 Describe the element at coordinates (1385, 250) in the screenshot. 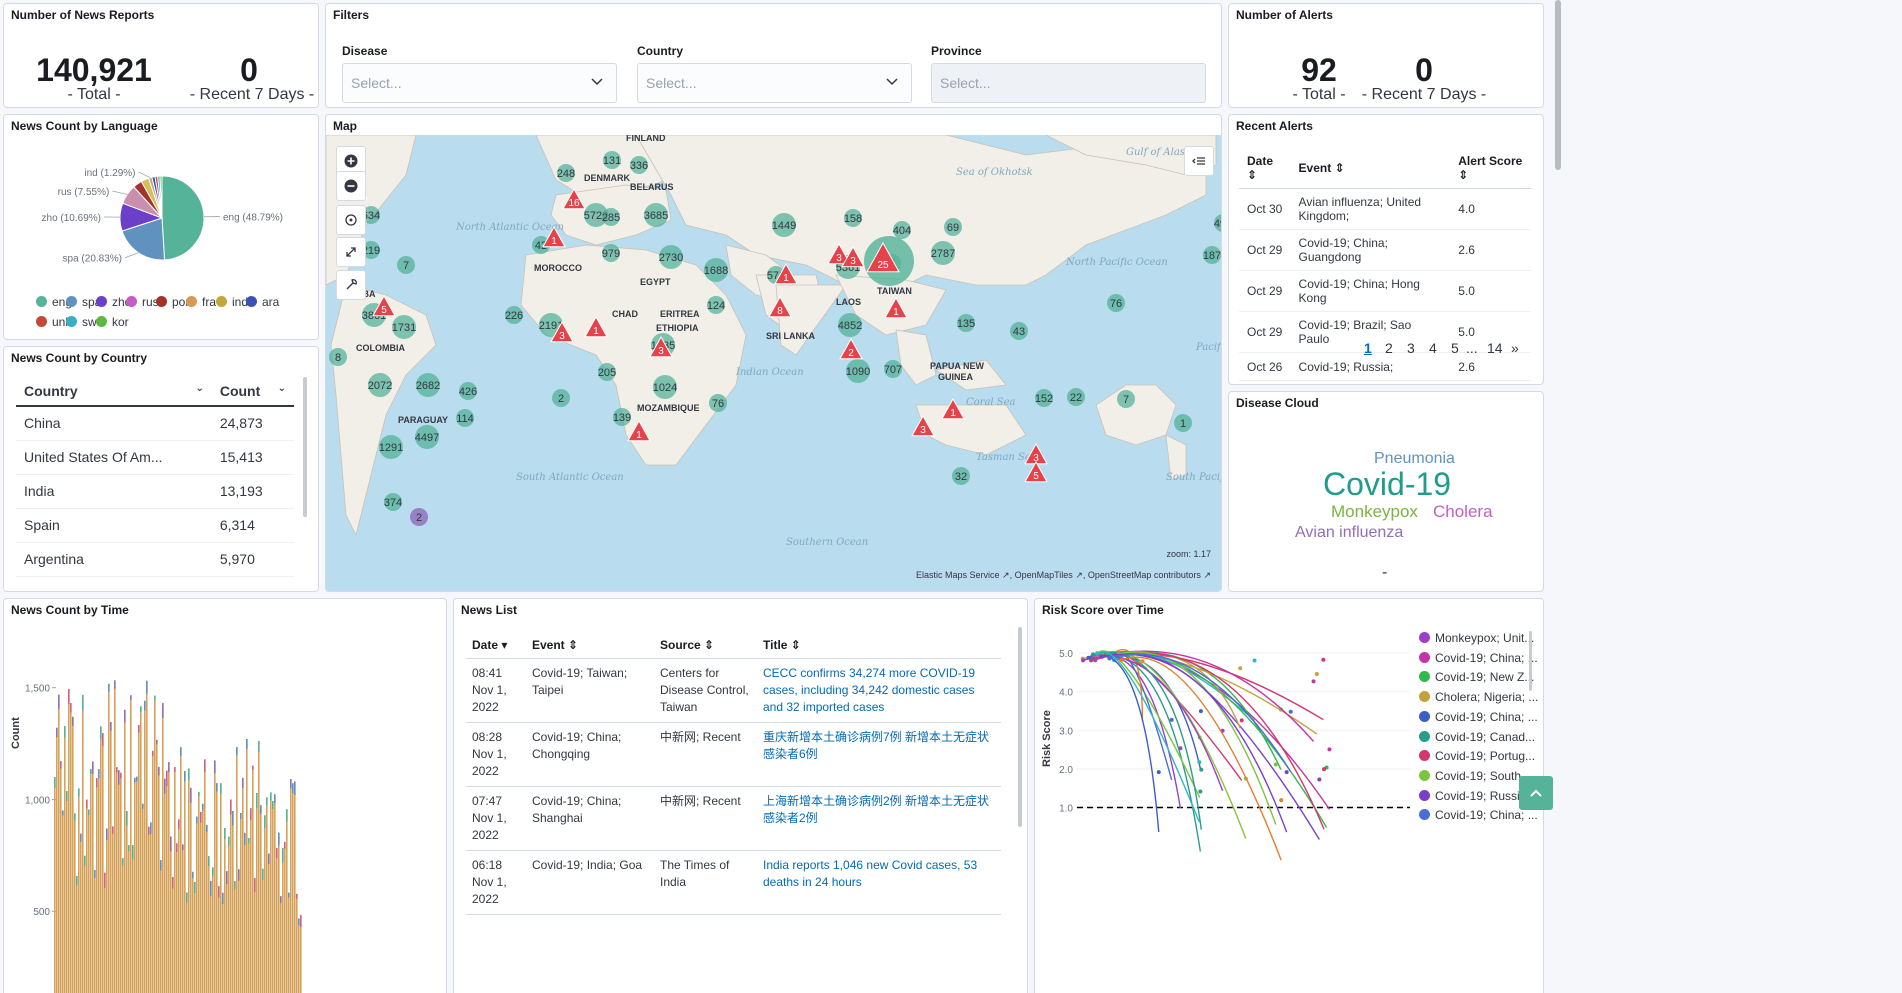

I see `table-row: Oct 29 Covid-19; China; Guangdong 2.6` at that location.